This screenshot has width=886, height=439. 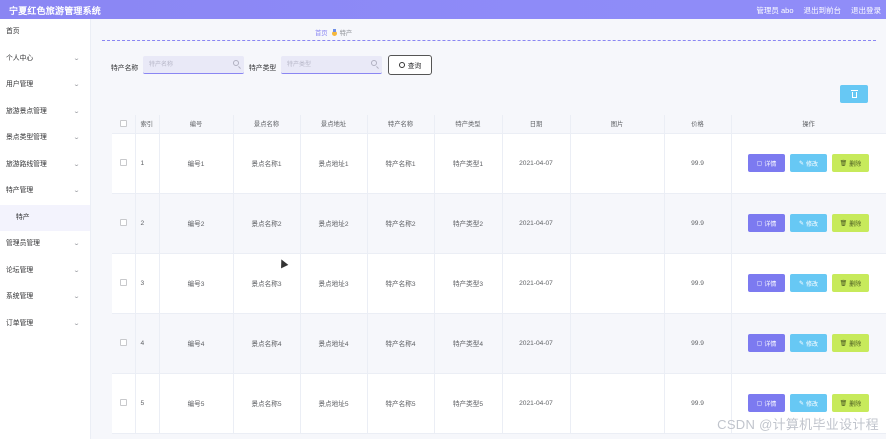 I want to click on sidebar-item-6: 特产管理 ⌄, so click(x=45, y=191).